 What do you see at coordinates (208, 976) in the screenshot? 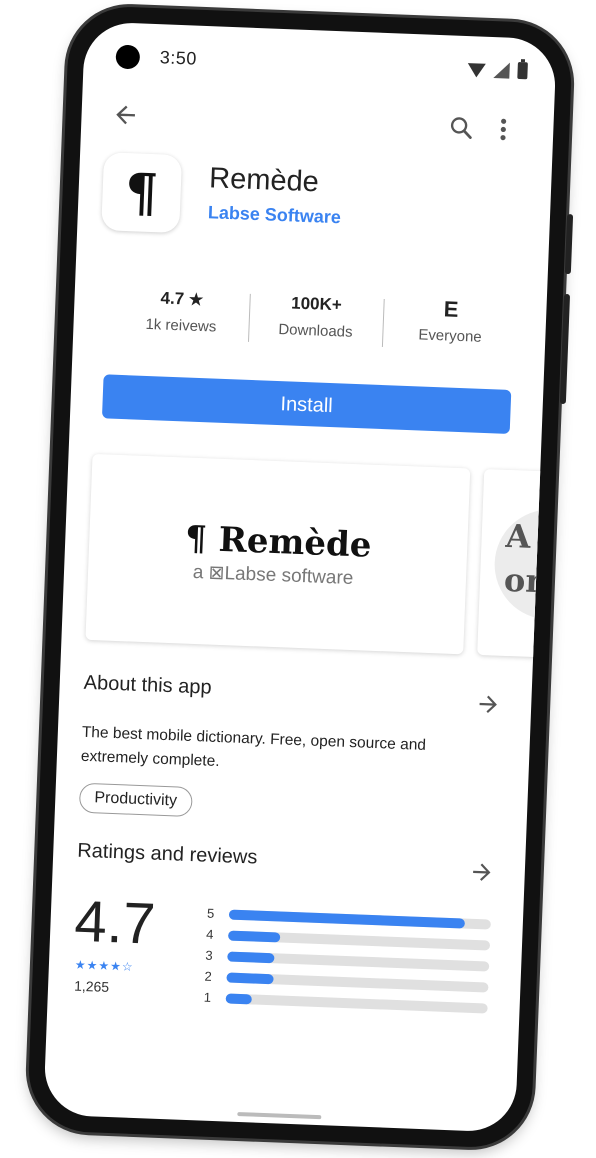
I see `rating-bar-label: 2` at bounding box center [208, 976].